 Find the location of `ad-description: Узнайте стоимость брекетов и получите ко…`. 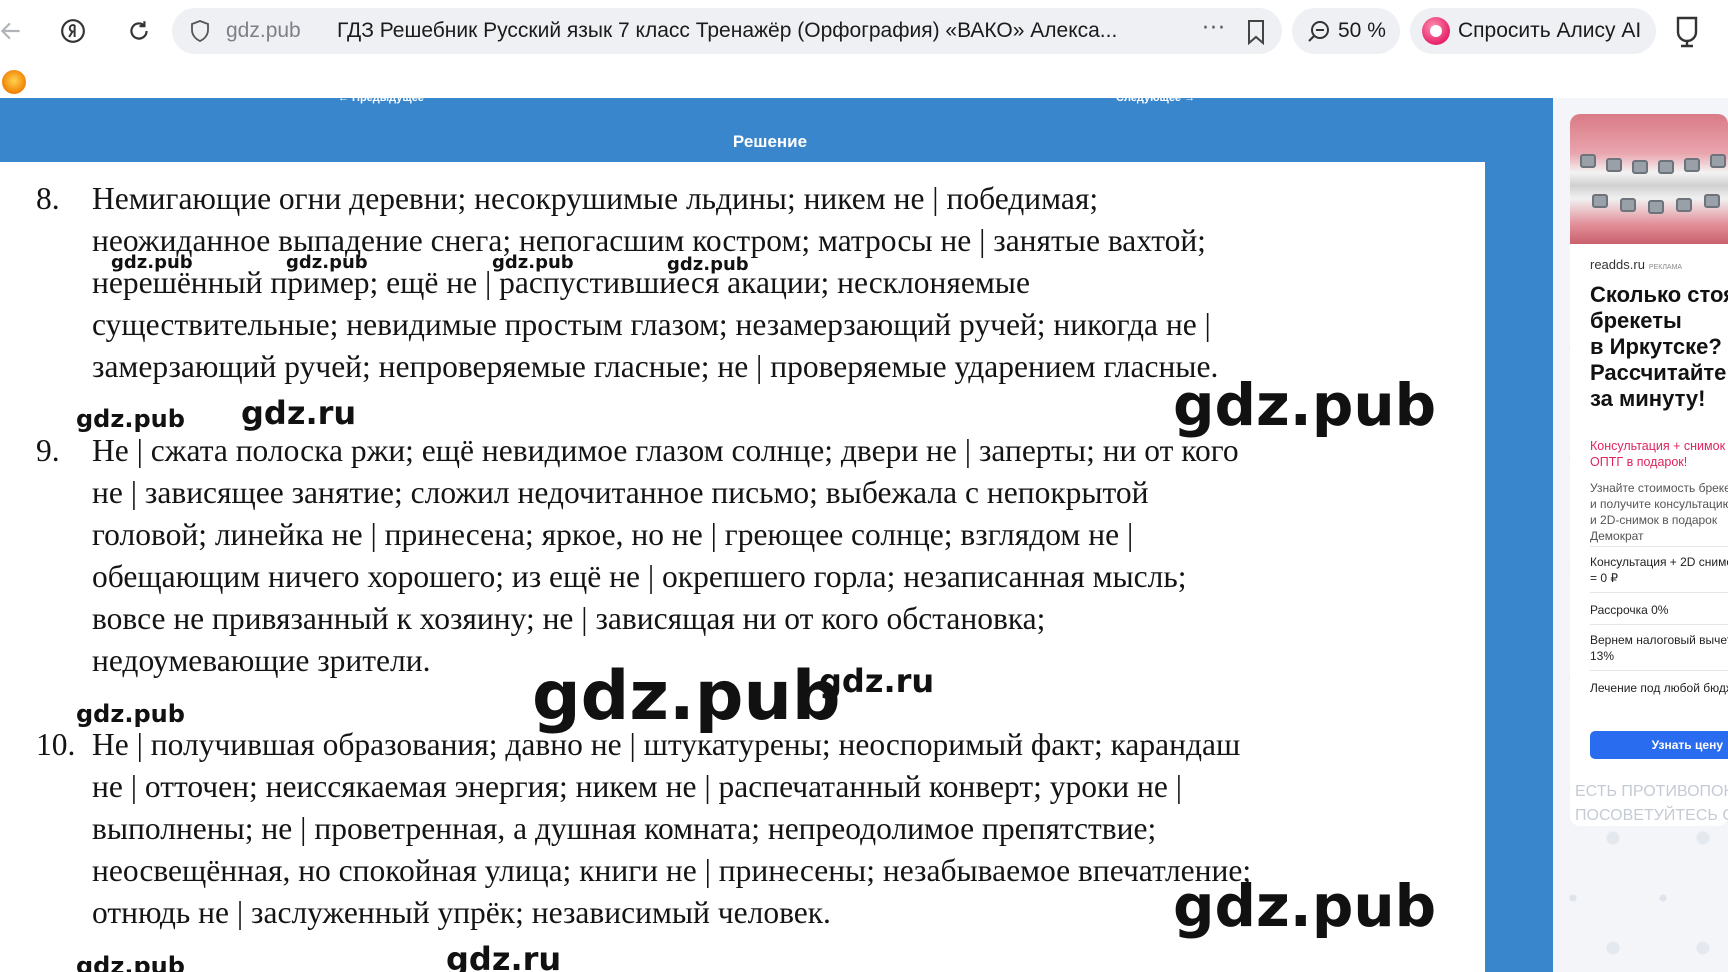

ad-description: Узнайте стоимость брекетов и получите ко… is located at coordinates (1659, 512).